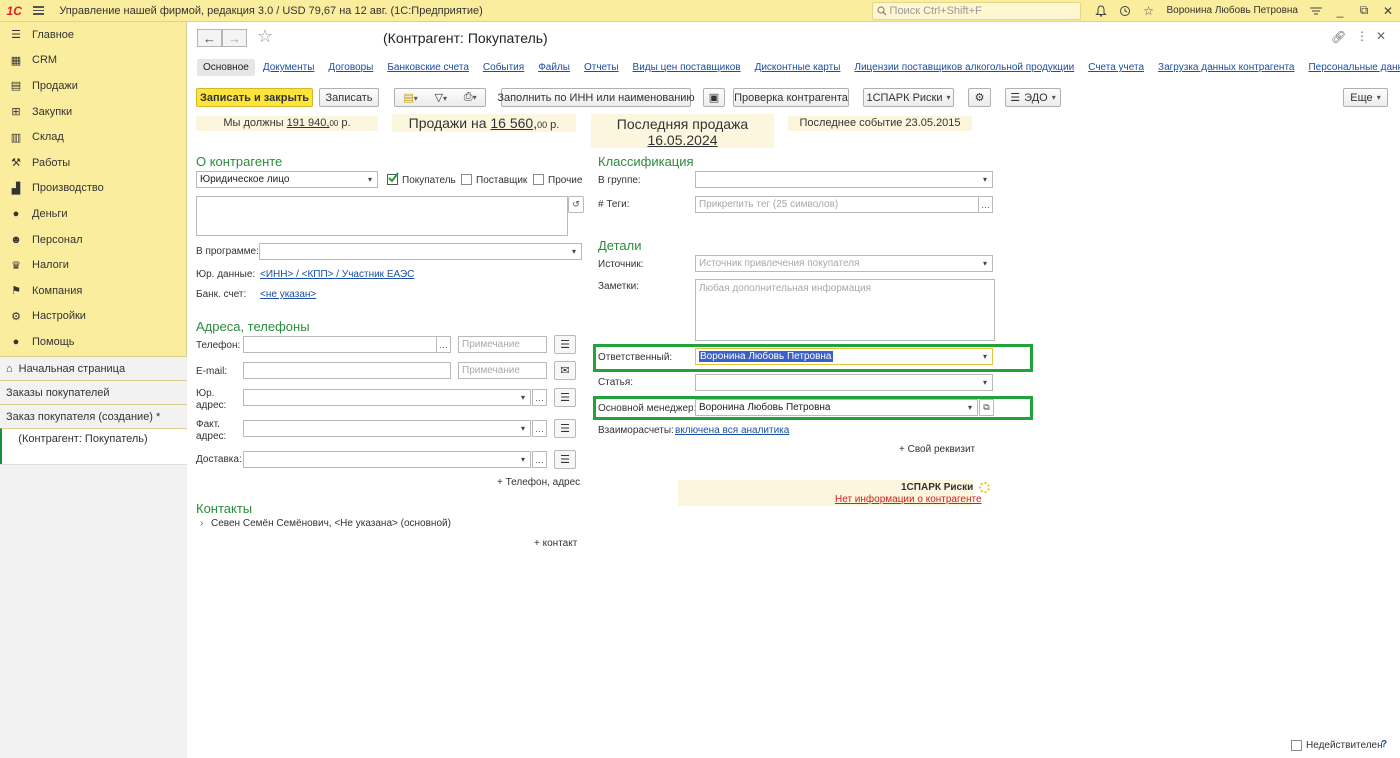 This screenshot has height=758, width=1400. I want to click on other-checkbox, so click(538, 179).